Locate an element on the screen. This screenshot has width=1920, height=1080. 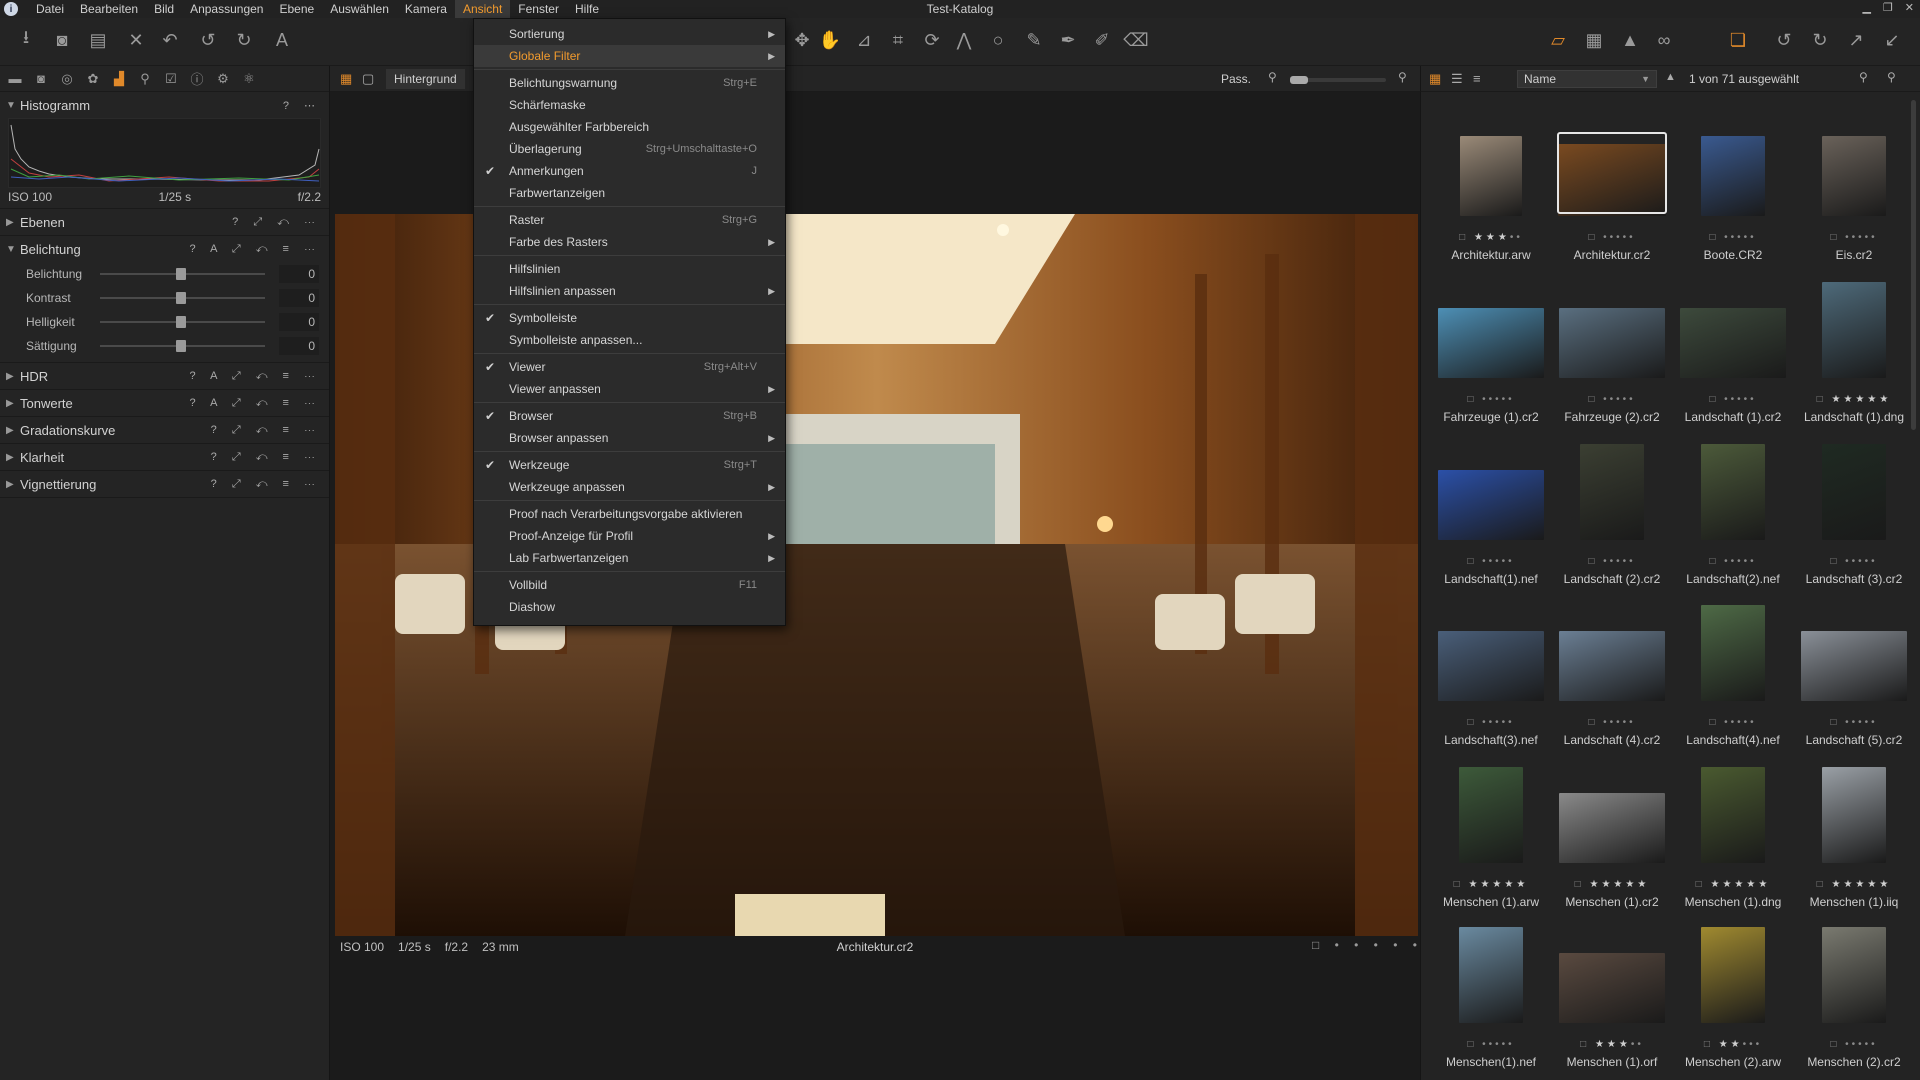
batch-tab-icon: ⚛ is located at coordinates (249, 79).